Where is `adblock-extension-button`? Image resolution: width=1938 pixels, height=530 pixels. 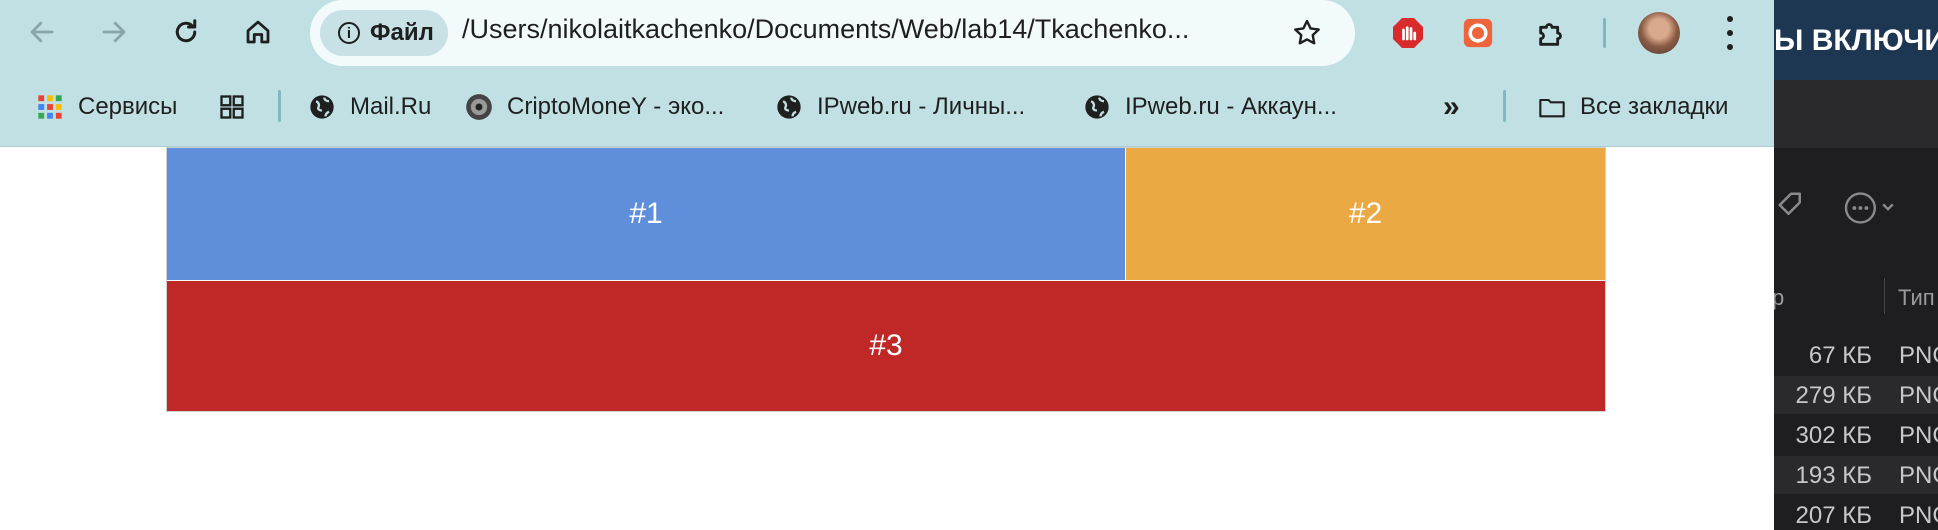 adblock-extension-button is located at coordinates (1408, 33).